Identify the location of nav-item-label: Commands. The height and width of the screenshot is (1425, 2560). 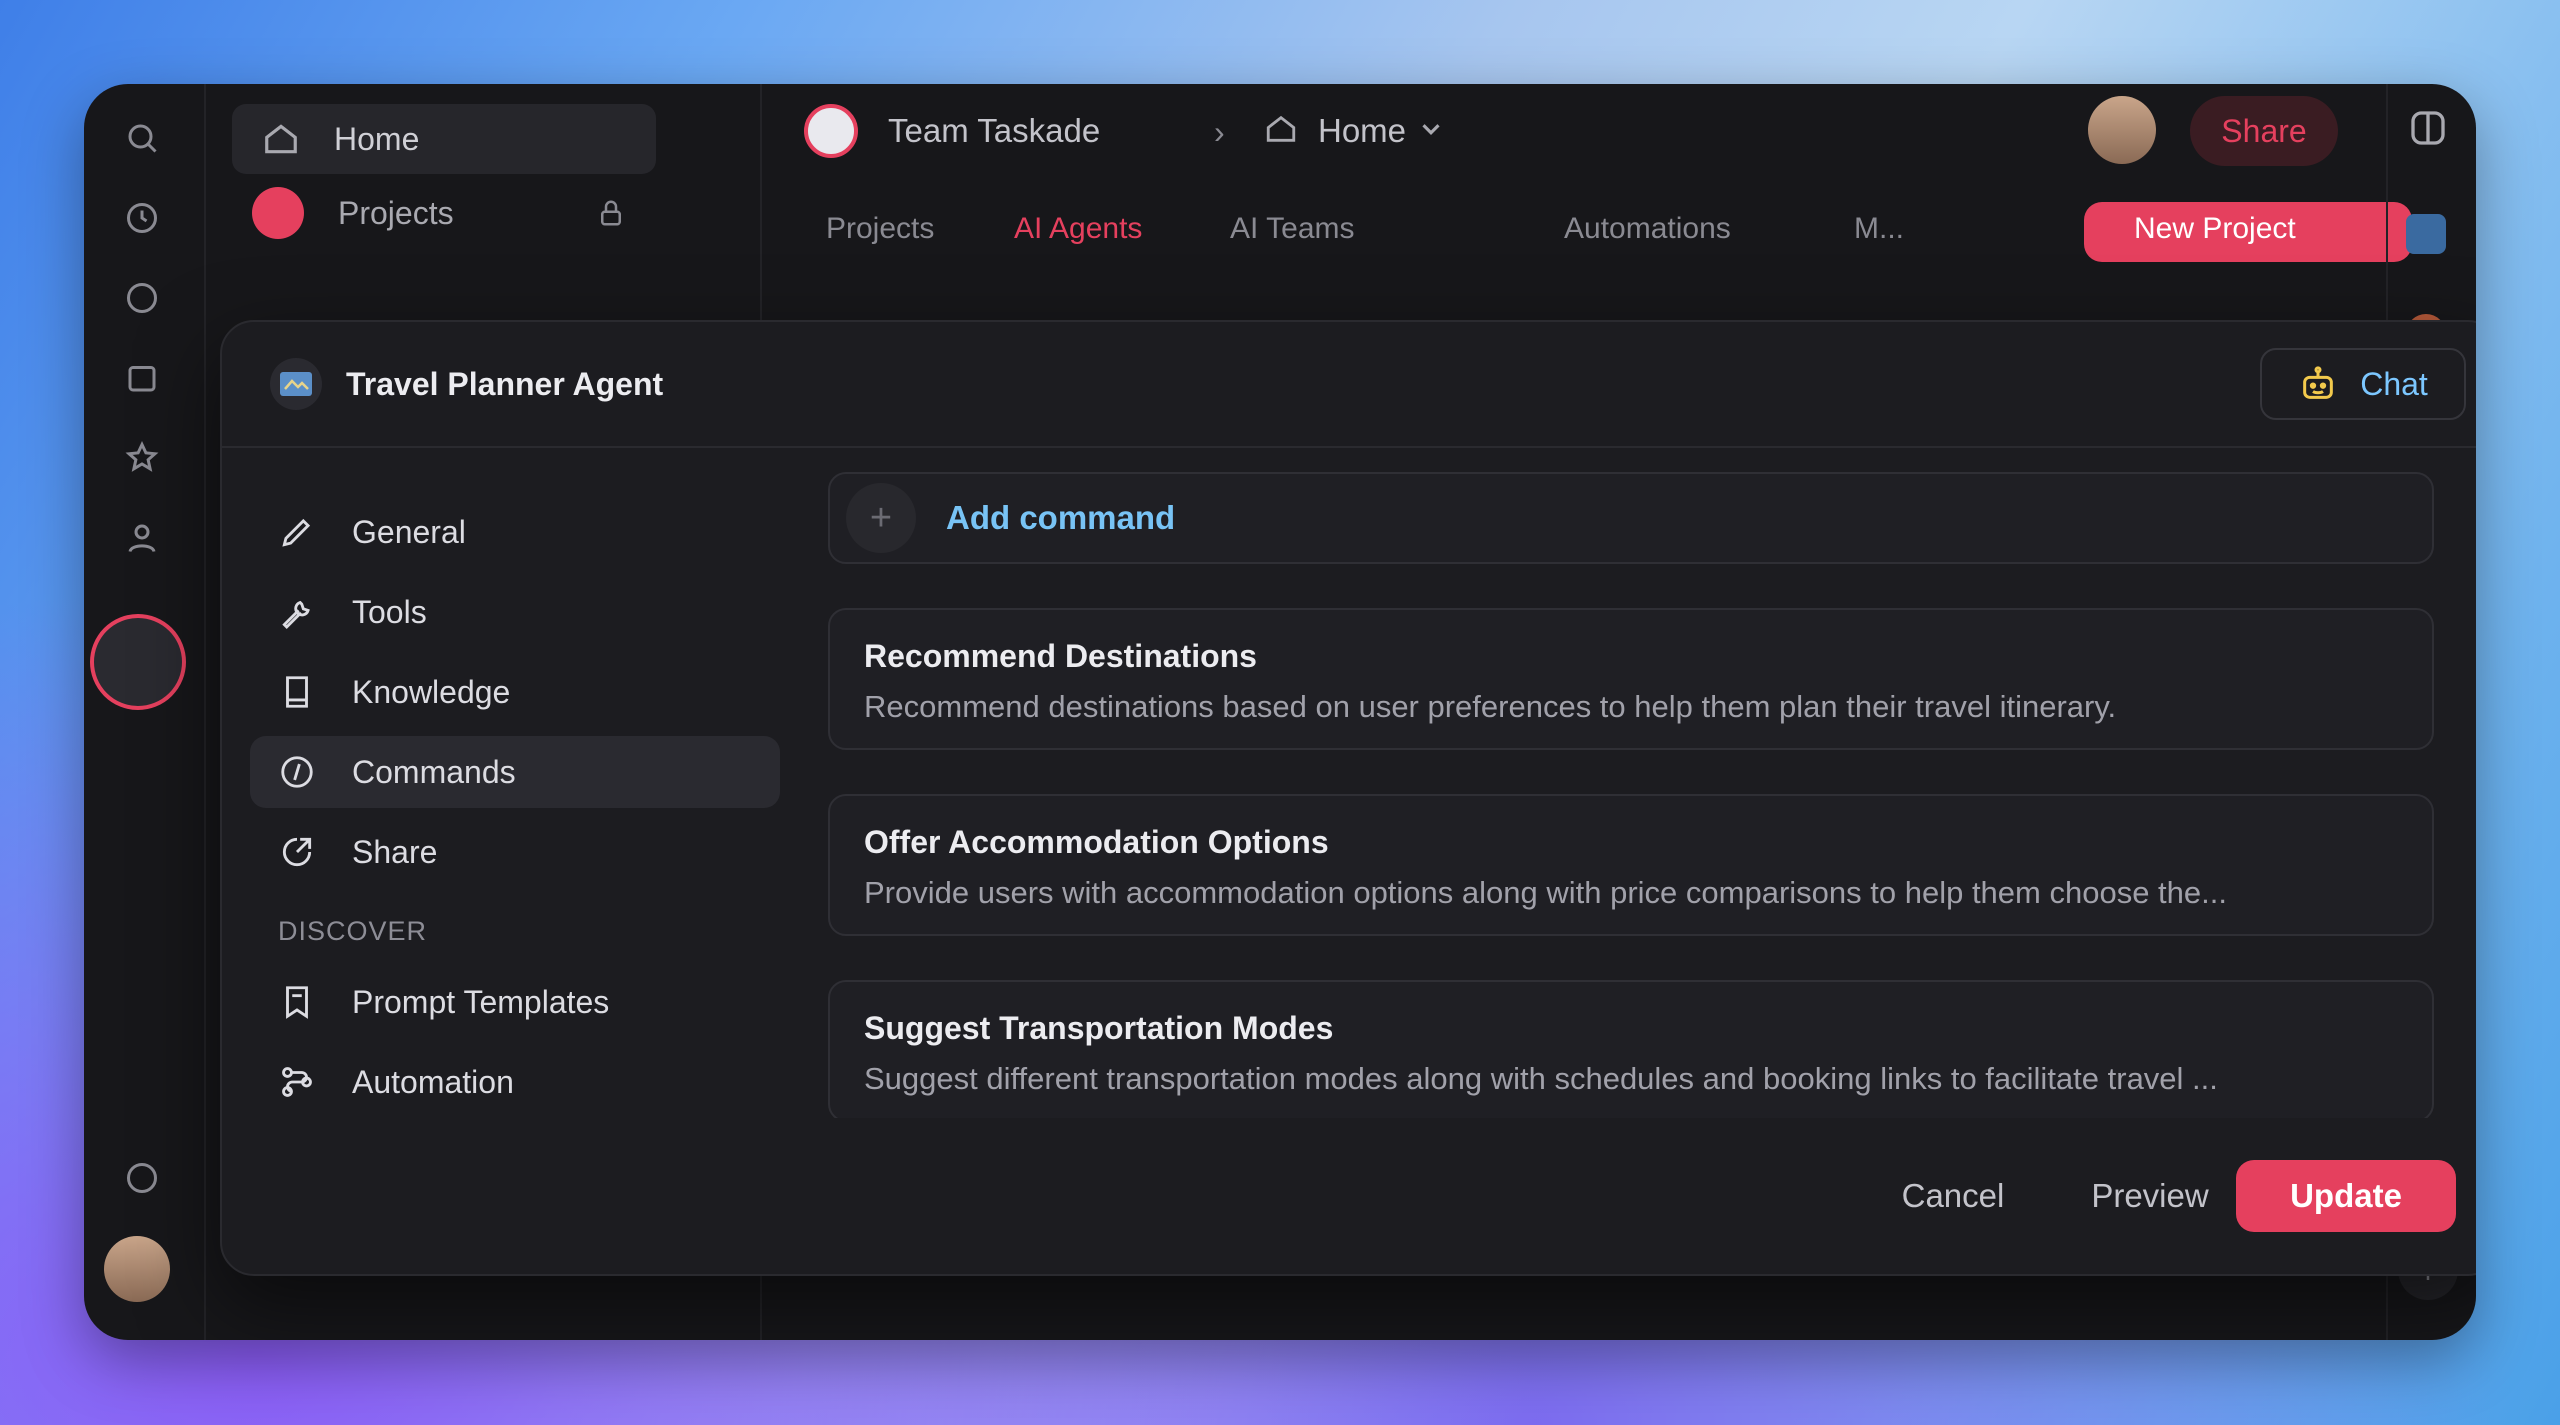
(434, 771).